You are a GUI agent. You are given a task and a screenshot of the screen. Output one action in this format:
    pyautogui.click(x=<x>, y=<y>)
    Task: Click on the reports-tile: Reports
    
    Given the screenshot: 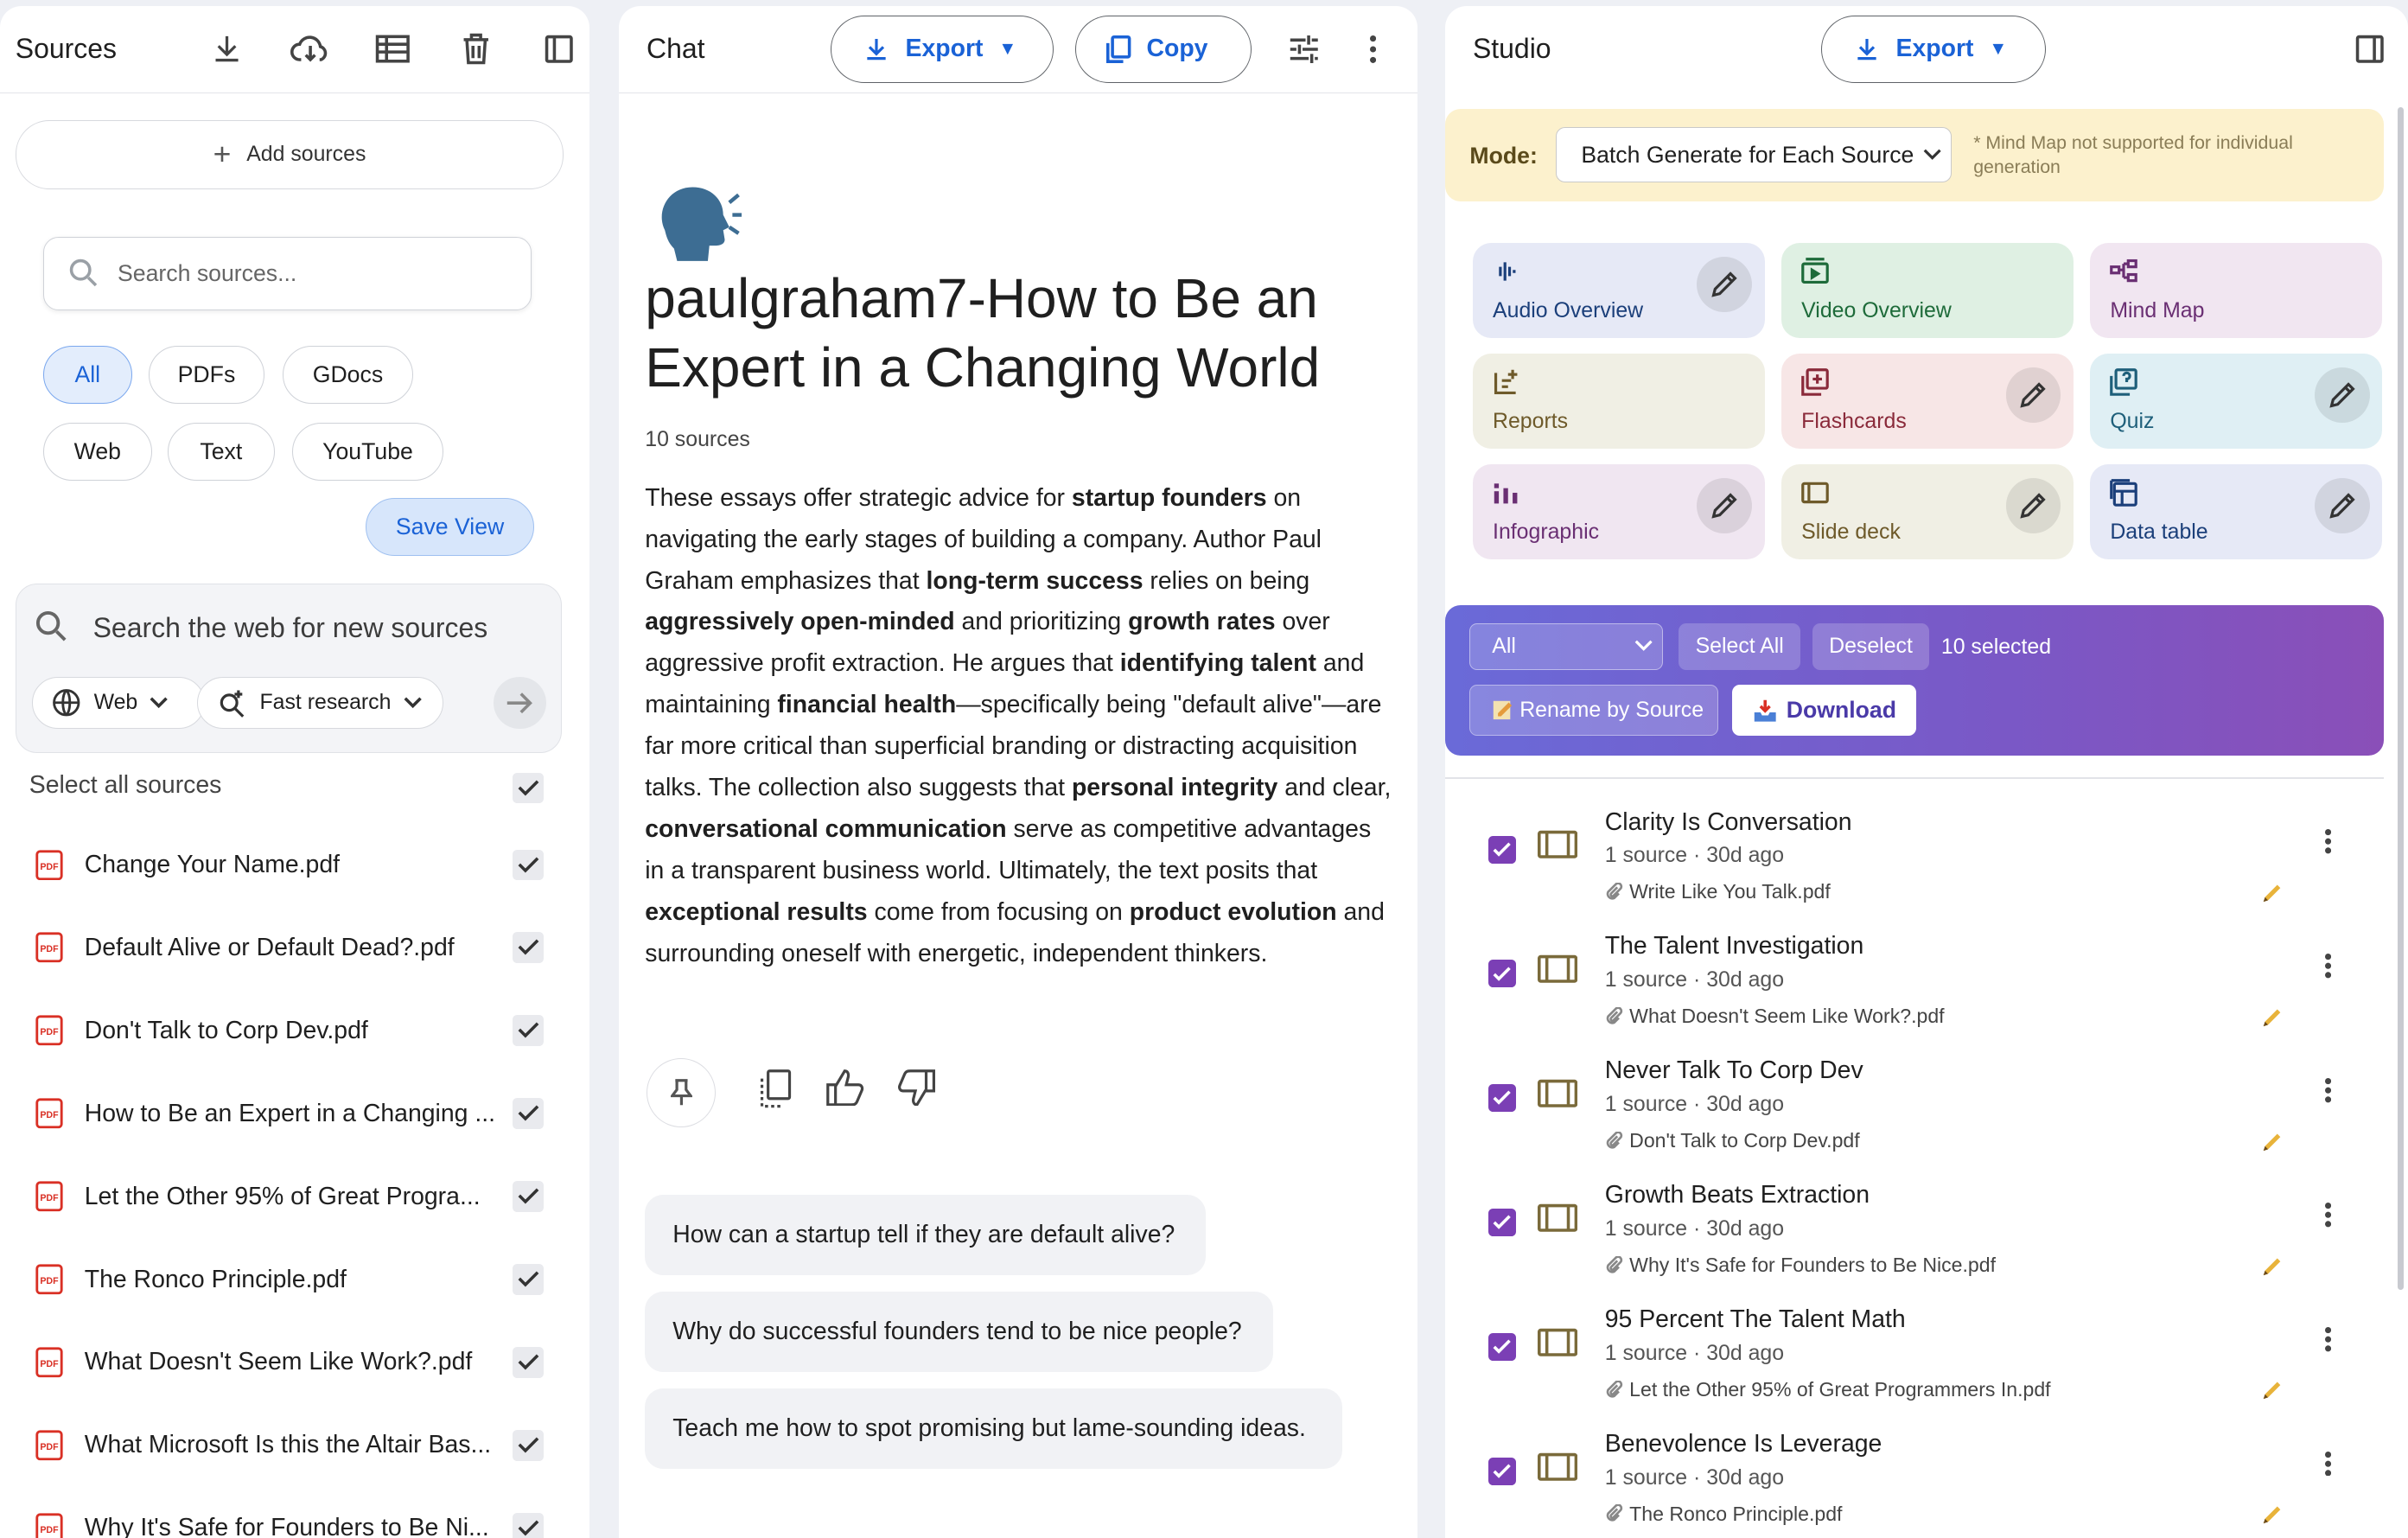 What is the action you would take?
    pyautogui.click(x=1618, y=401)
    